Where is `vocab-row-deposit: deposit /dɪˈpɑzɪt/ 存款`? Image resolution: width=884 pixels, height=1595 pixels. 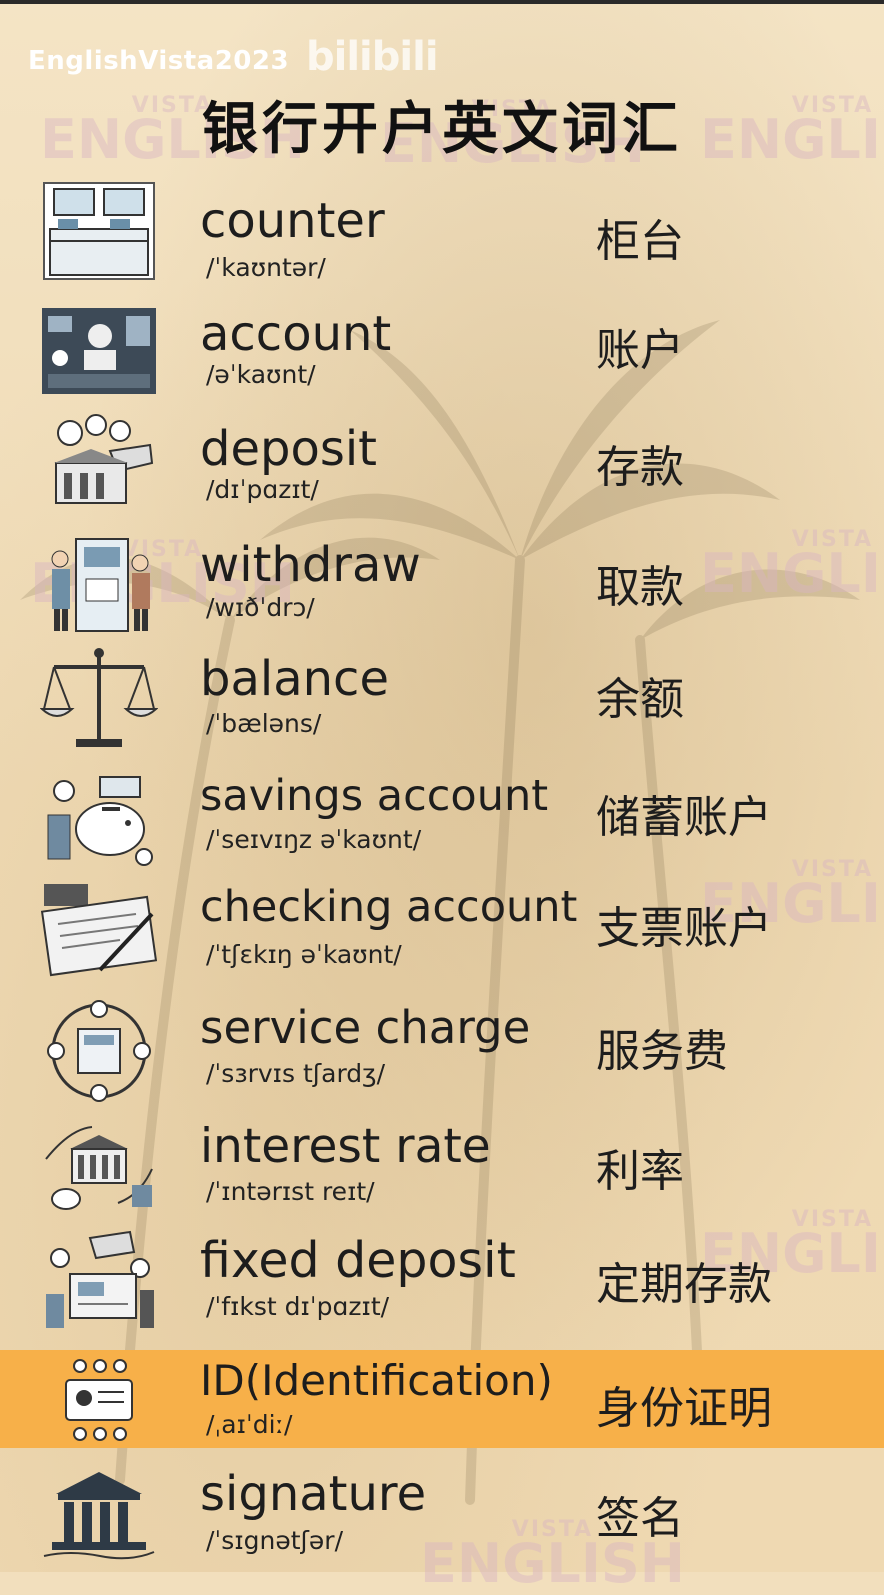
vocab-row-deposit: deposit /dɪˈpɑzɪt/ 存款 is located at coordinates (442, 462).